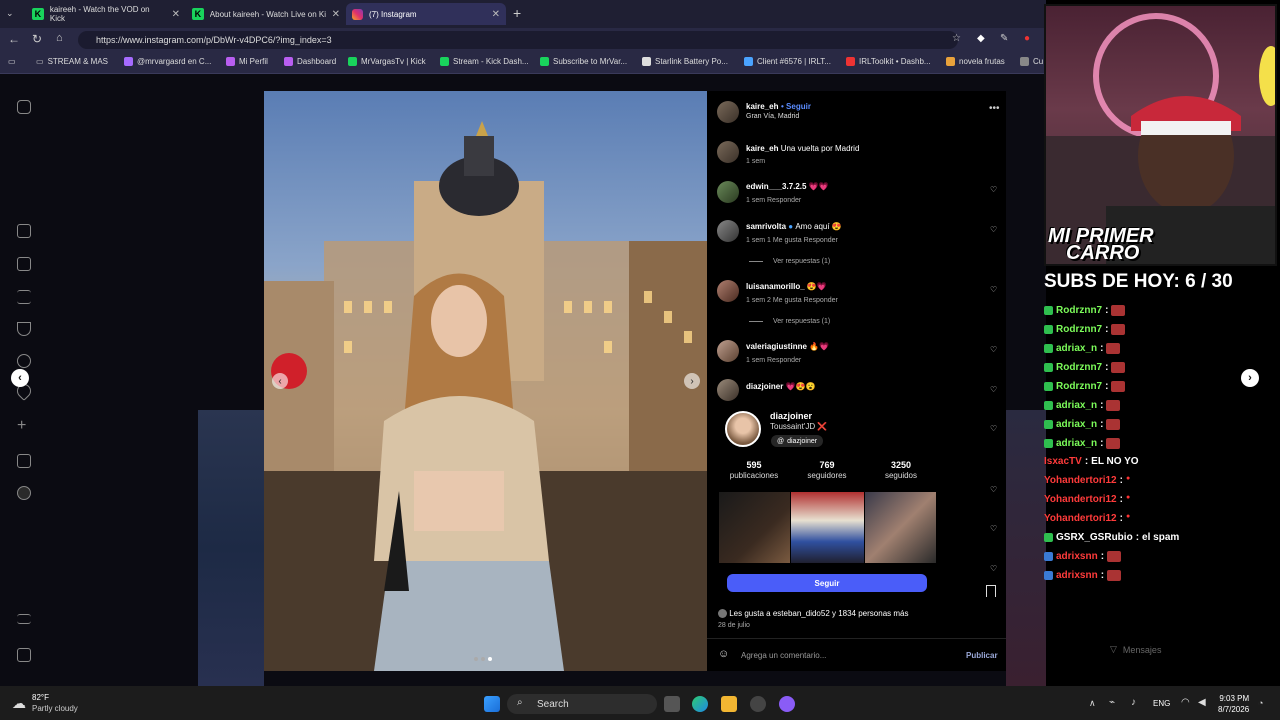  I want to click on bookmark-icon, so click(991, 591).